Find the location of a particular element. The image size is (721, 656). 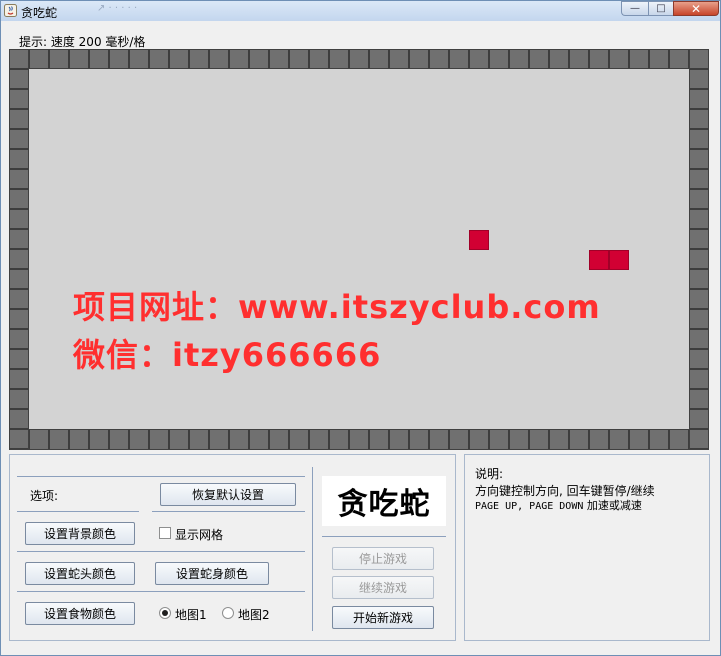

food-cell is located at coordinates (479, 240).